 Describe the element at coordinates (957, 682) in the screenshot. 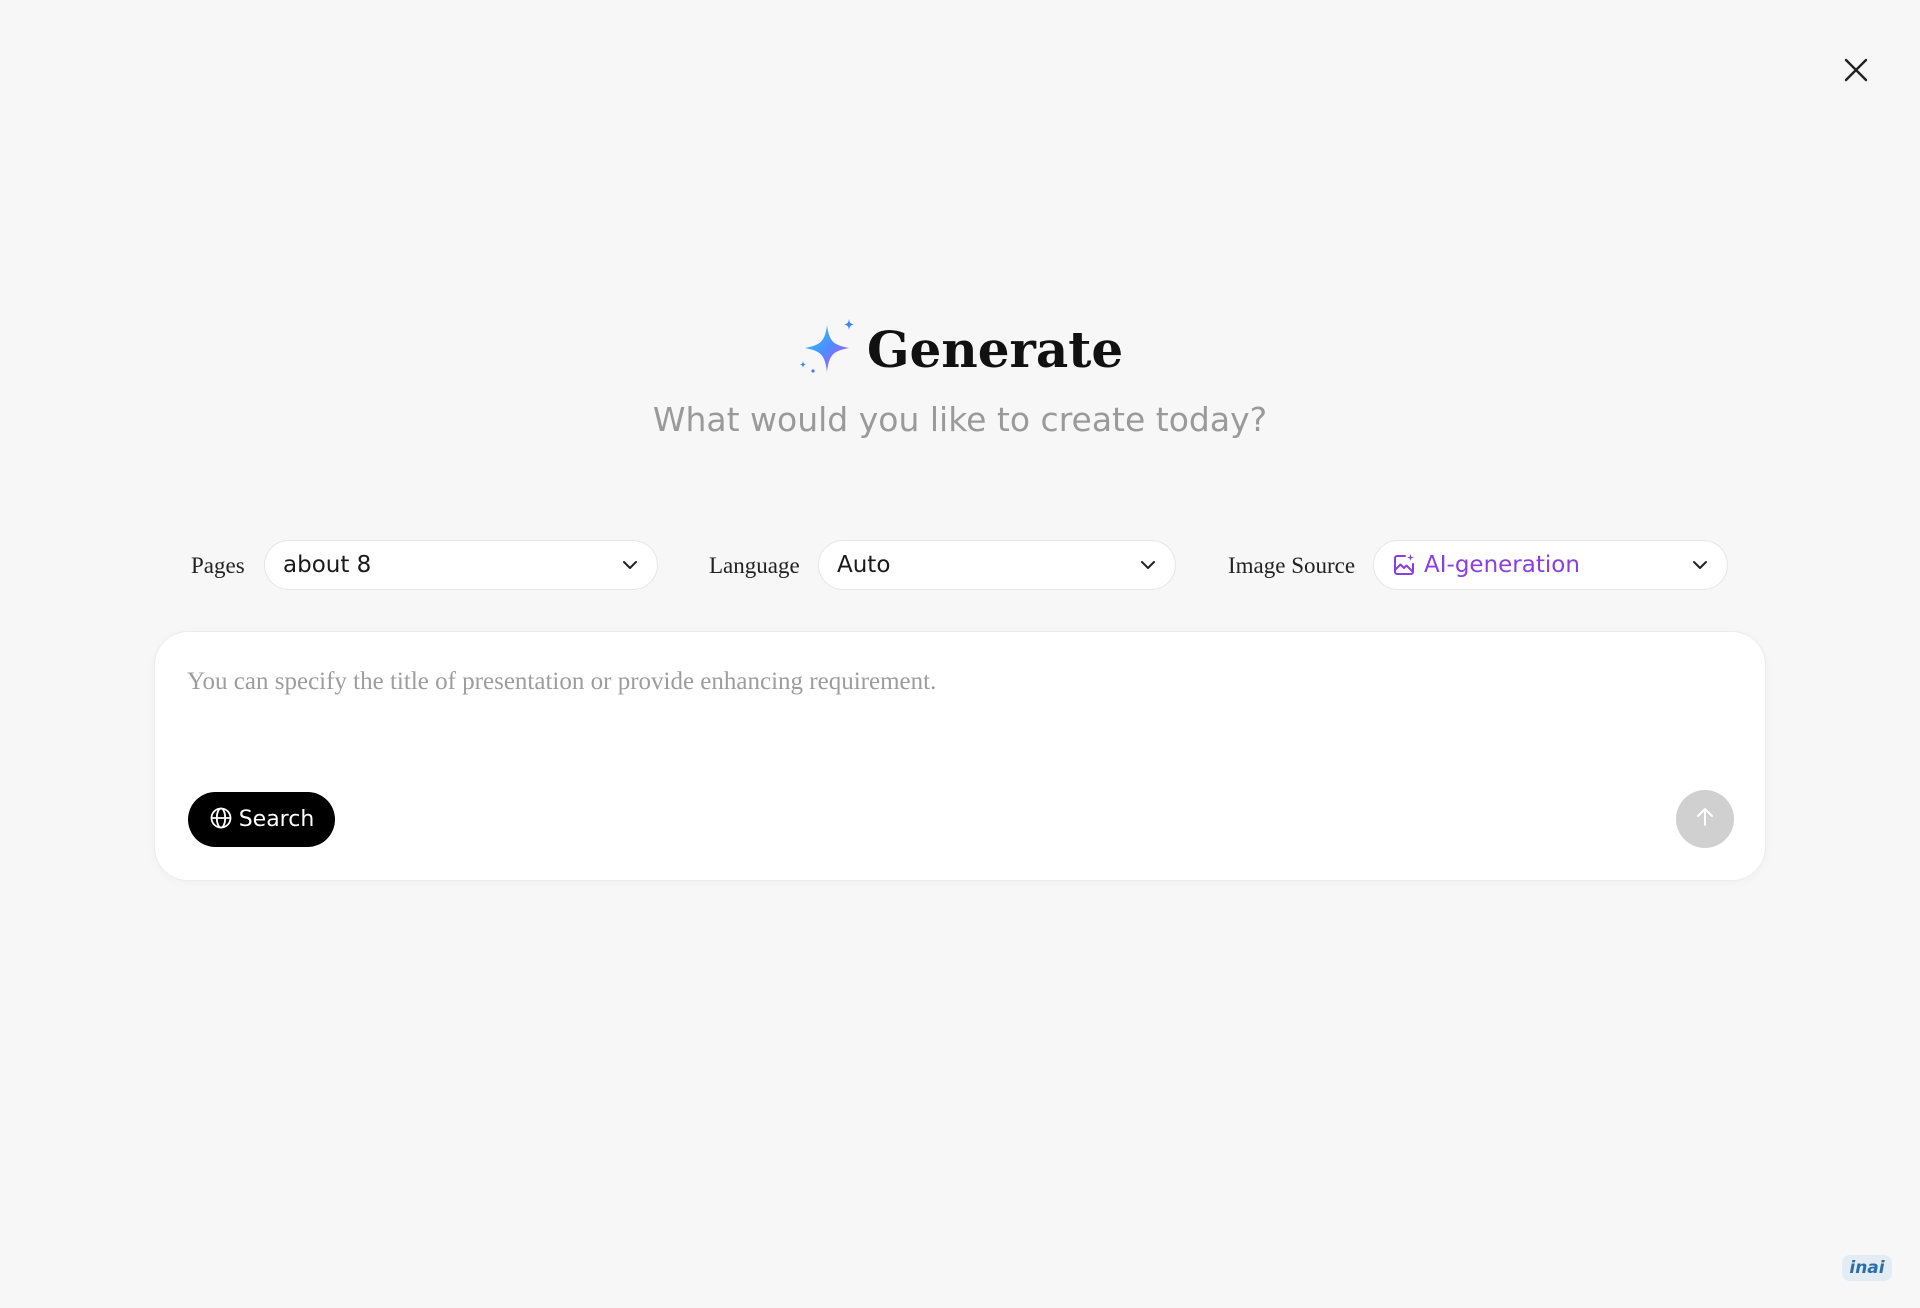

I see `prompt-input` at that location.